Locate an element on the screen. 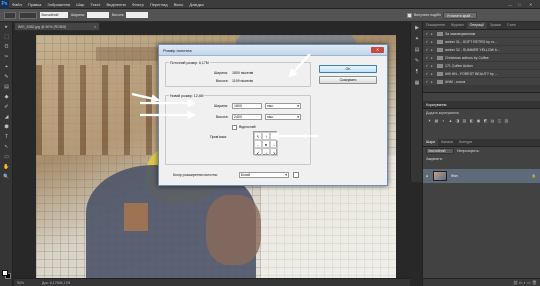 This screenshot has height=286, width=540. layers-tab-0: Шари is located at coordinates (431, 142).